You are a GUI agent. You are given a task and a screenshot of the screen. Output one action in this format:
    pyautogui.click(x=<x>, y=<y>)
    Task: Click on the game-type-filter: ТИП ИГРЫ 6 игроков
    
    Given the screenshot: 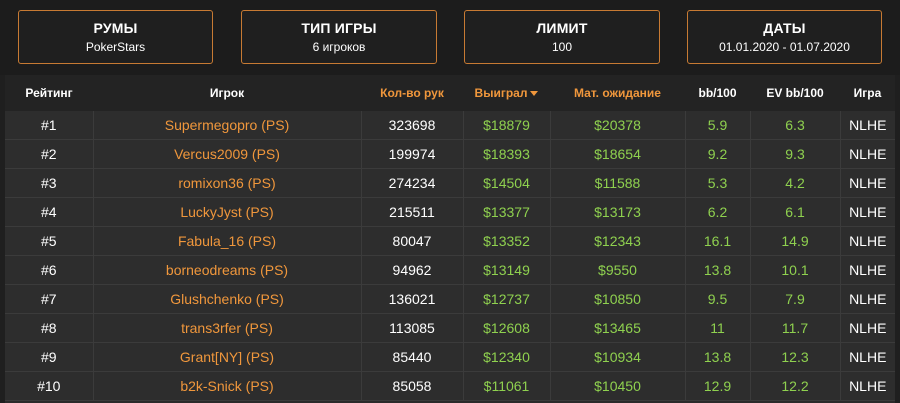 What is the action you would take?
    pyautogui.click(x=339, y=37)
    